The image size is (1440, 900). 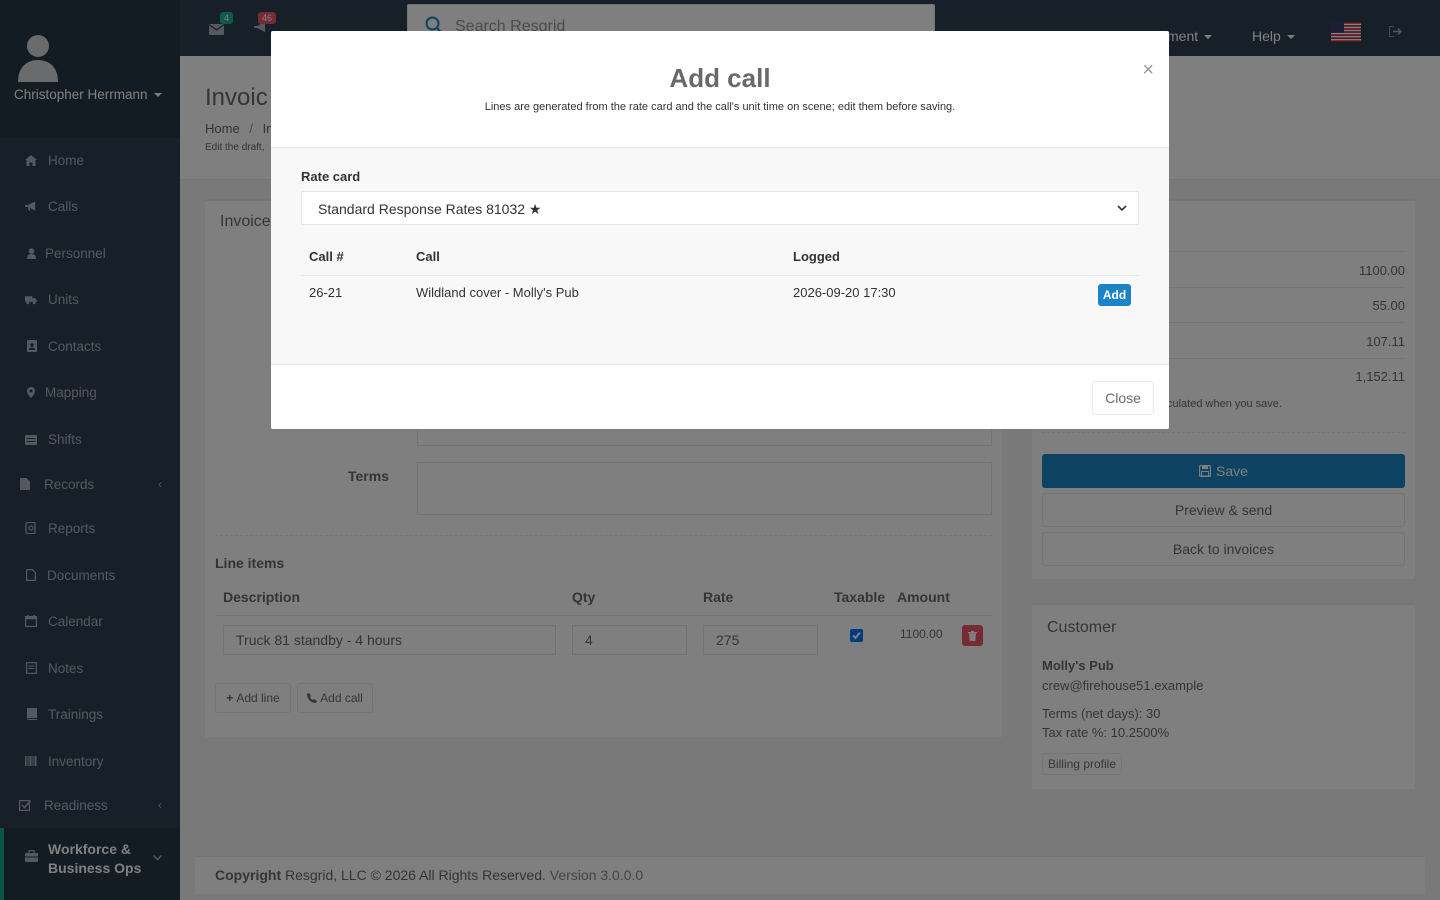 I want to click on column-header-call: Call, so click(x=428, y=256).